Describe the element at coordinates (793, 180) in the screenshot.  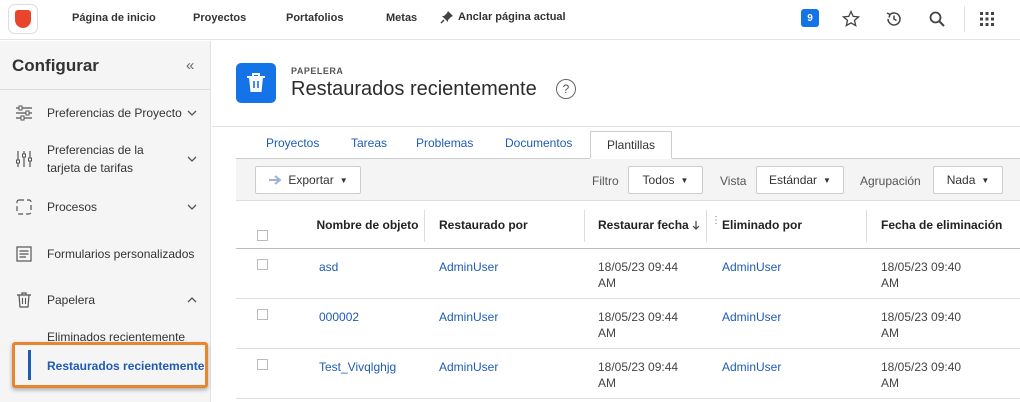
I see `view-value: Estándar` at that location.